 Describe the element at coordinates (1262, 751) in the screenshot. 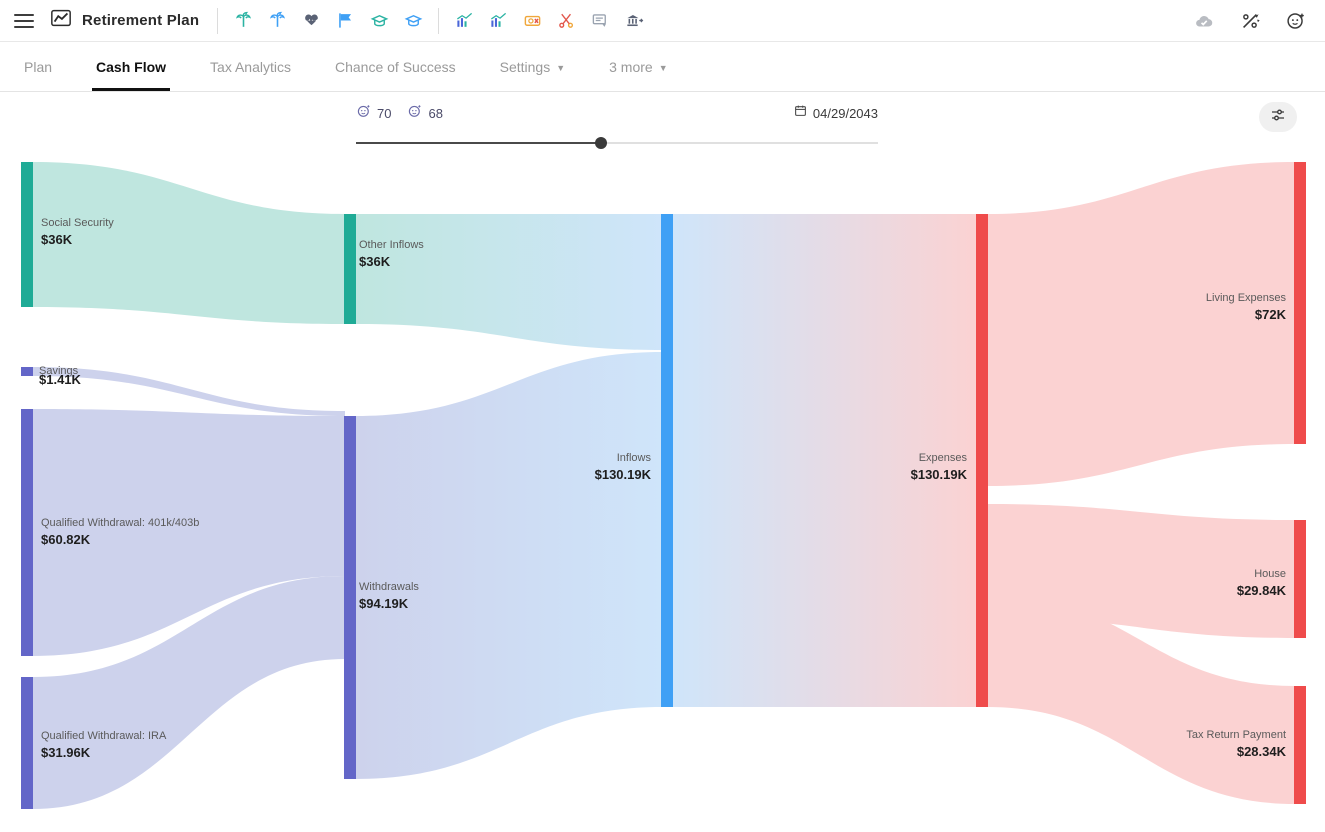

I see `value-tax-return-payment: $28.34K` at that location.